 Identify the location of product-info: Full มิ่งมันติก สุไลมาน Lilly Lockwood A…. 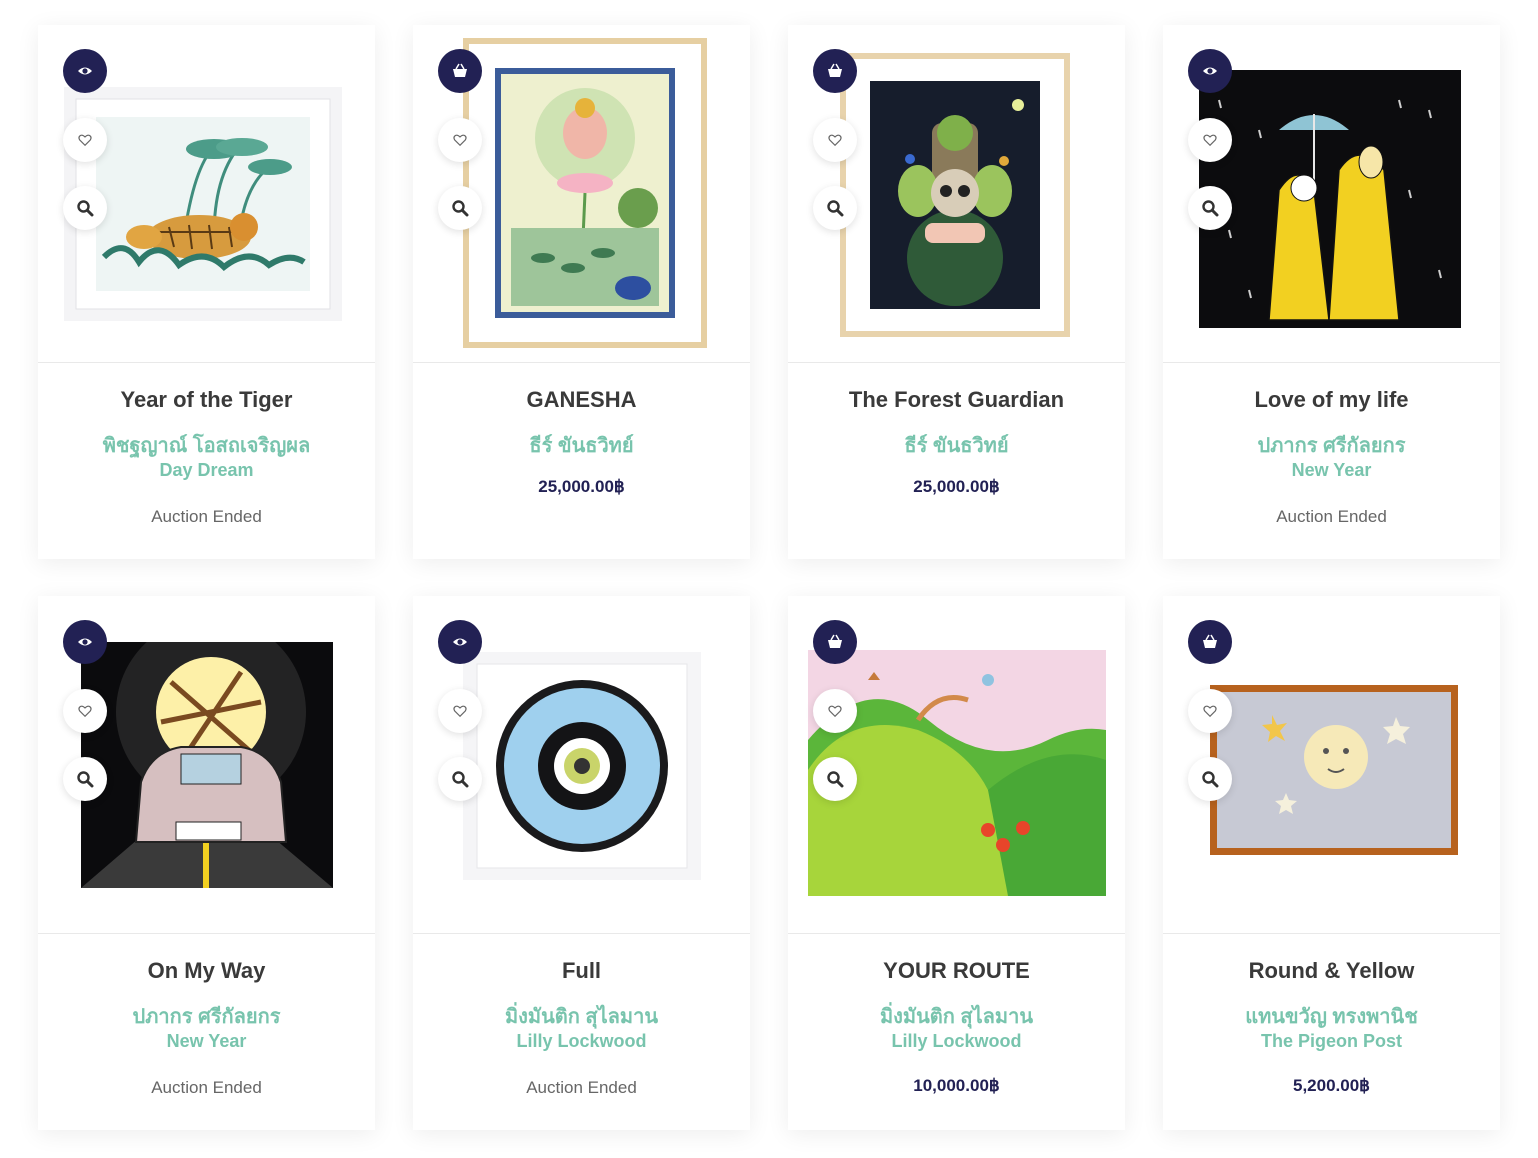
(581, 1032).